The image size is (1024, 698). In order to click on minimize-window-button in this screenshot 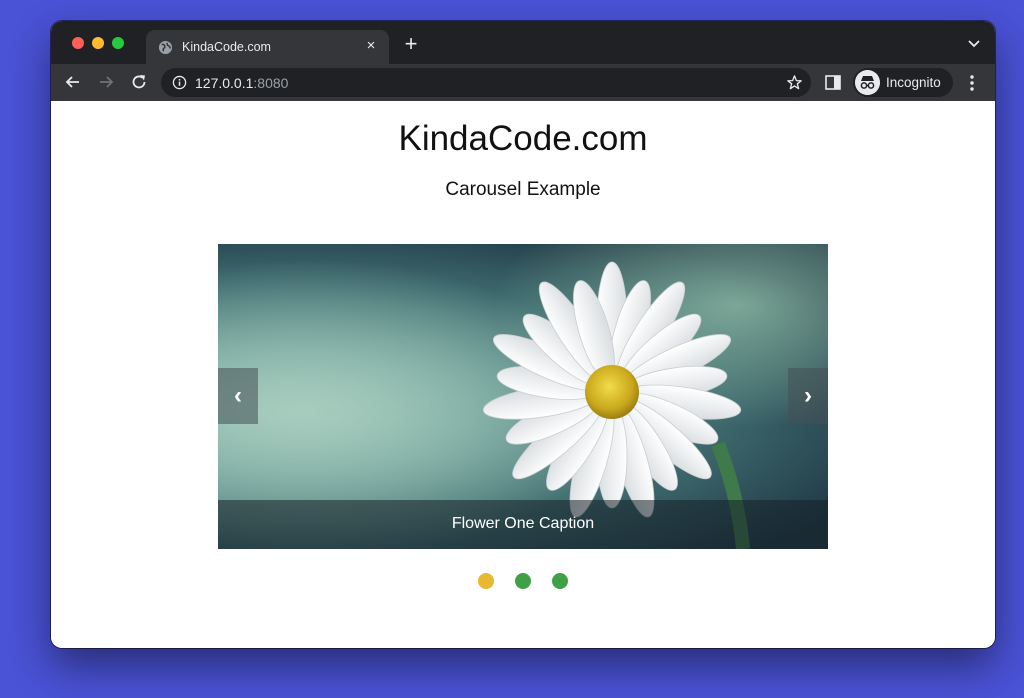, I will do `click(98, 43)`.